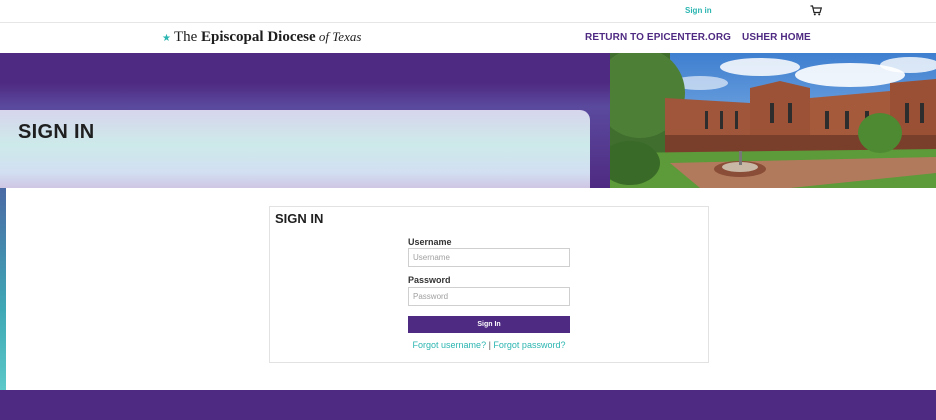 The image size is (936, 420). Describe the element at coordinates (324, 36) in the screenshot. I see `logo-text-of: of` at that location.